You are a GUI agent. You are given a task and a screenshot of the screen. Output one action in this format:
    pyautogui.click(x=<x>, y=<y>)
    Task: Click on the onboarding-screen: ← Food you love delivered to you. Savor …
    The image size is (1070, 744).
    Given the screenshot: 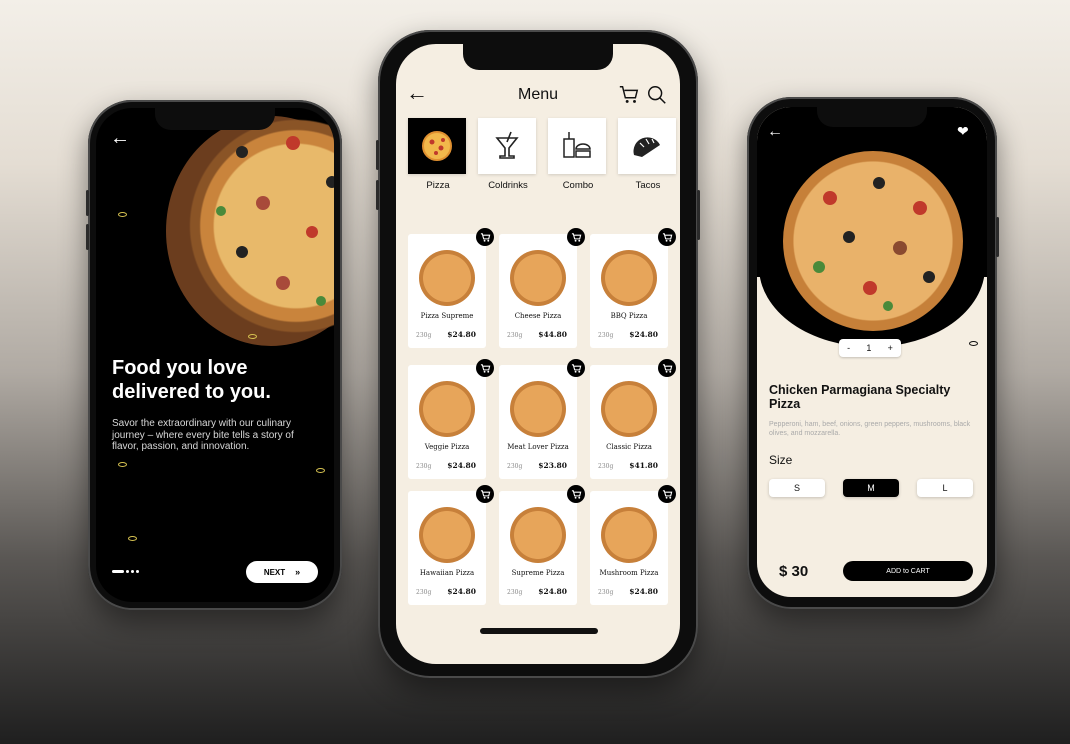 What is the action you would take?
    pyautogui.click(x=215, y=355)
    